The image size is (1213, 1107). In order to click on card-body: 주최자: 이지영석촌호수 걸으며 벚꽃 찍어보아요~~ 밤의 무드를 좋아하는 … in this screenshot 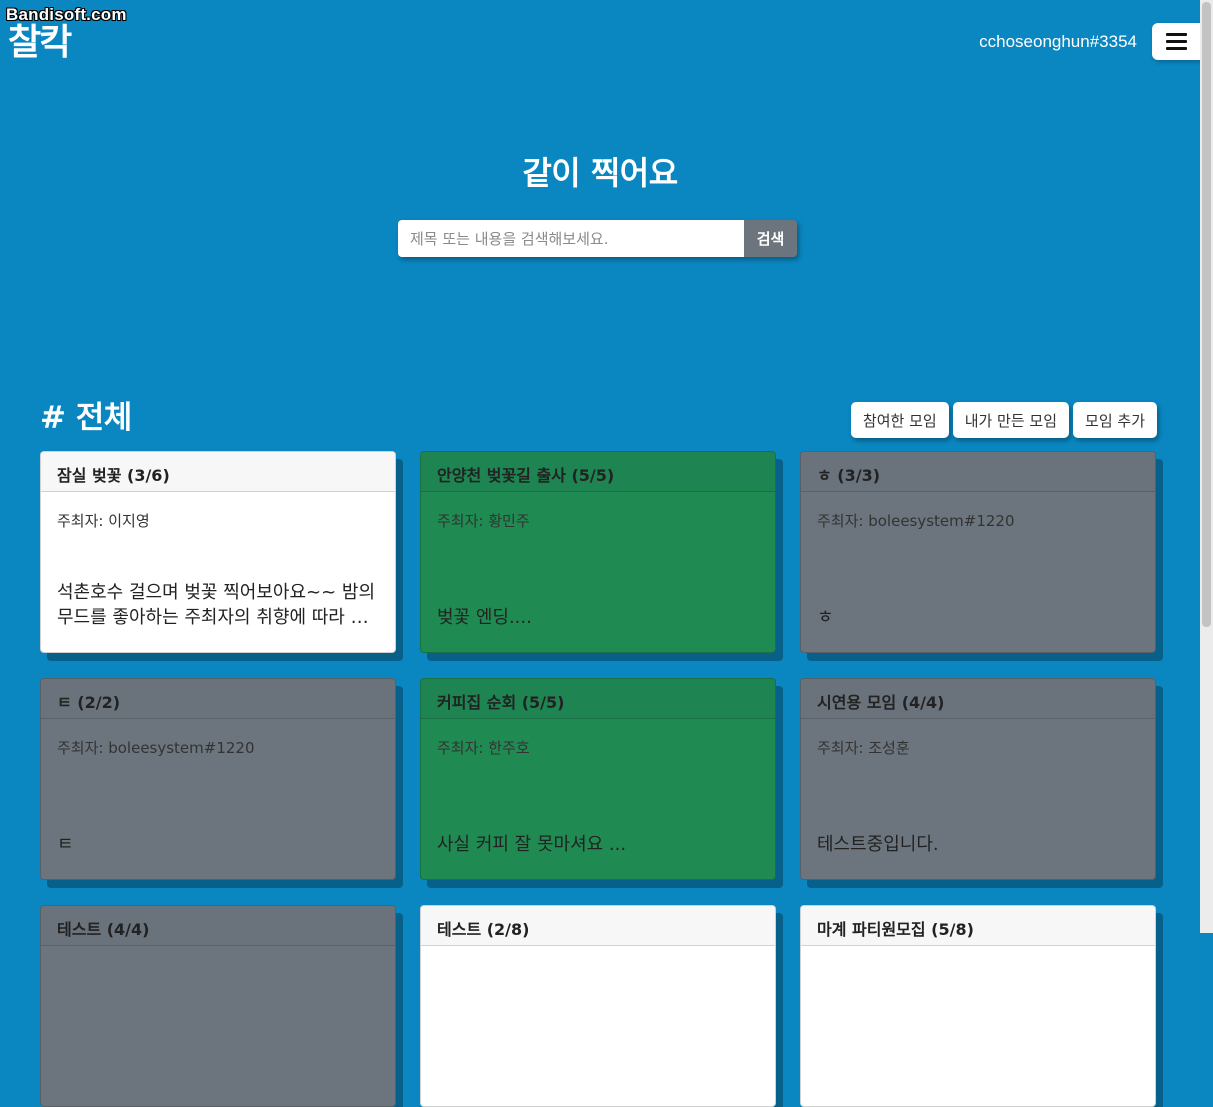, I will do `click(218, 572)`.